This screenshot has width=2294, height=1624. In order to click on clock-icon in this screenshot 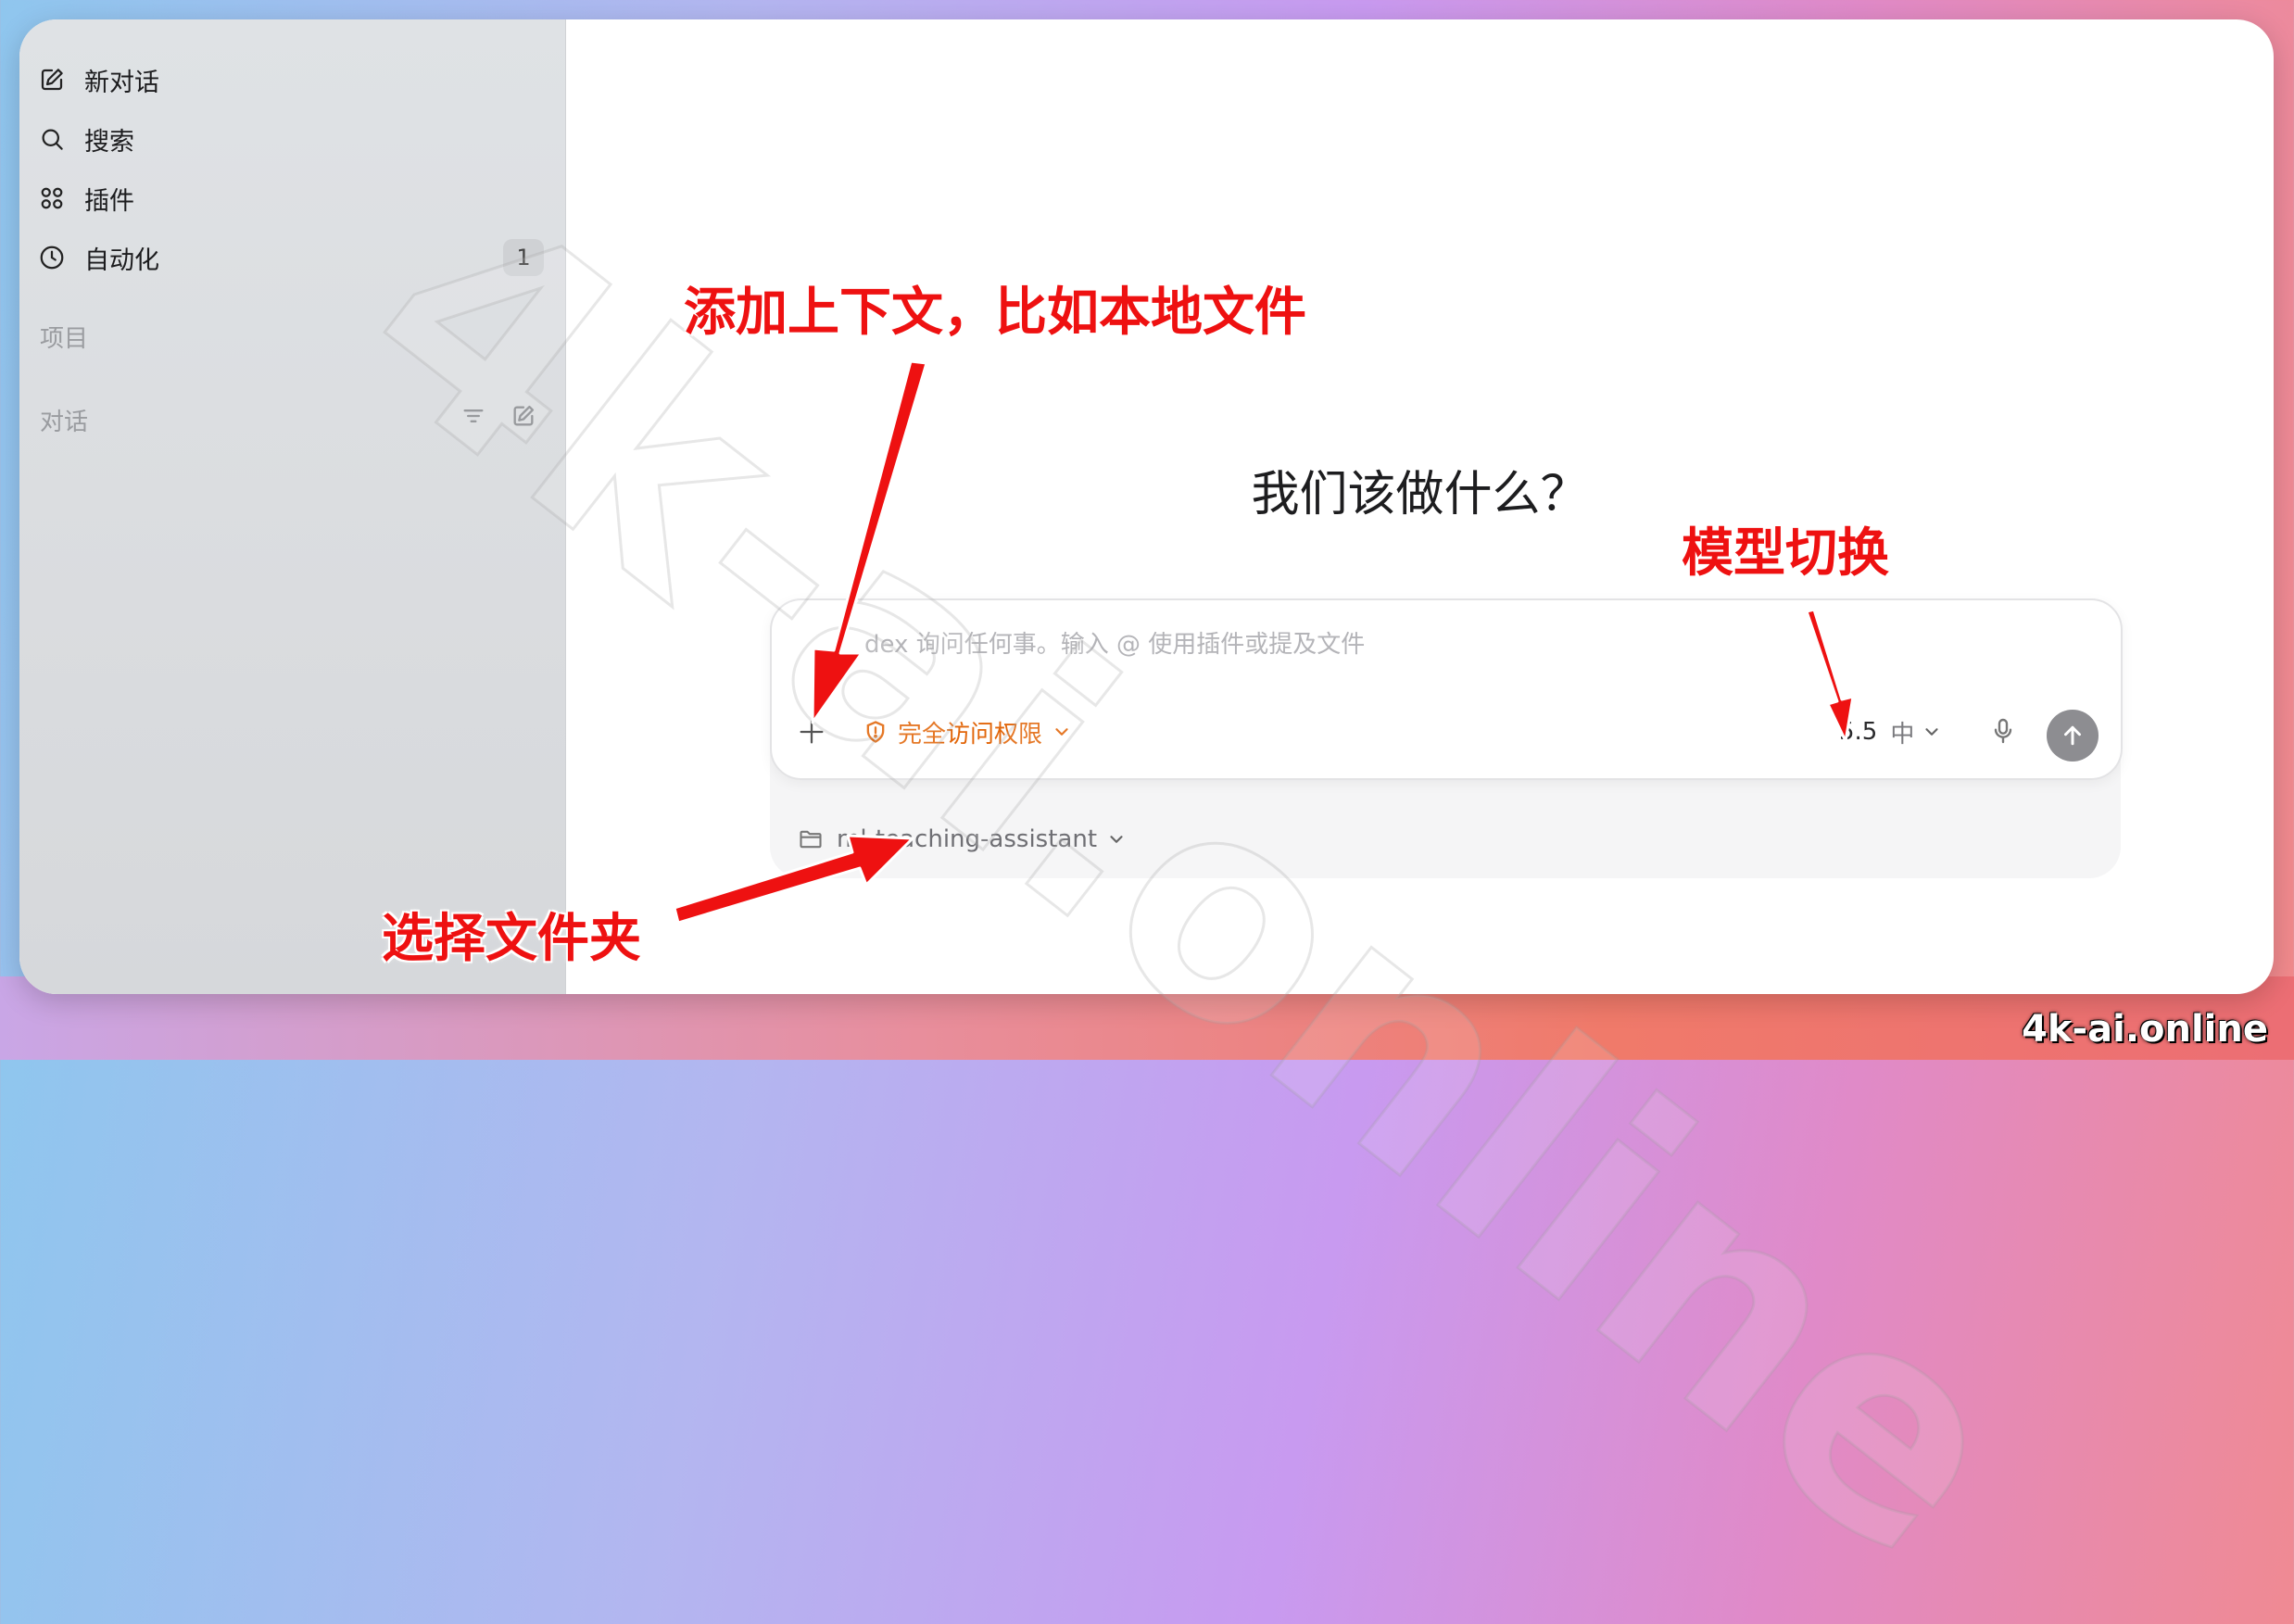, I will do `click(52, 257)`.